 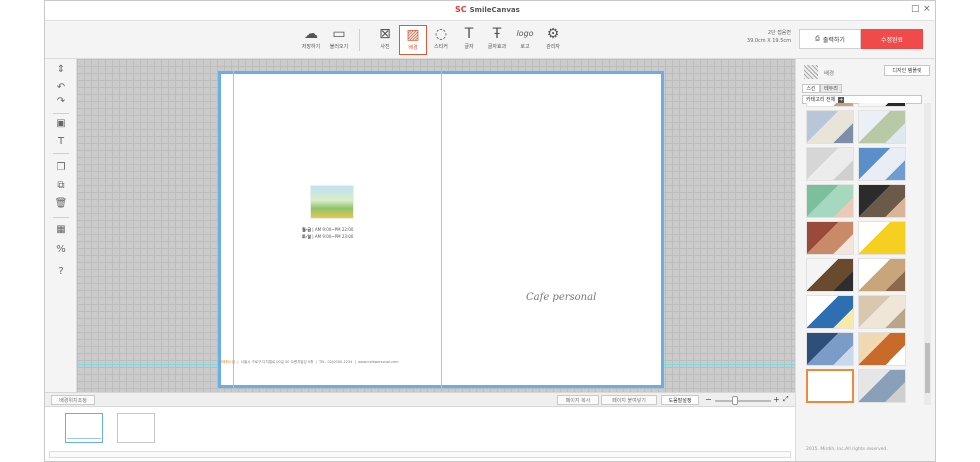 What do you see at coordinates (831, 88) in the screenshot?
I see `tab-border: 테두리` at bounding box center [831, 88].